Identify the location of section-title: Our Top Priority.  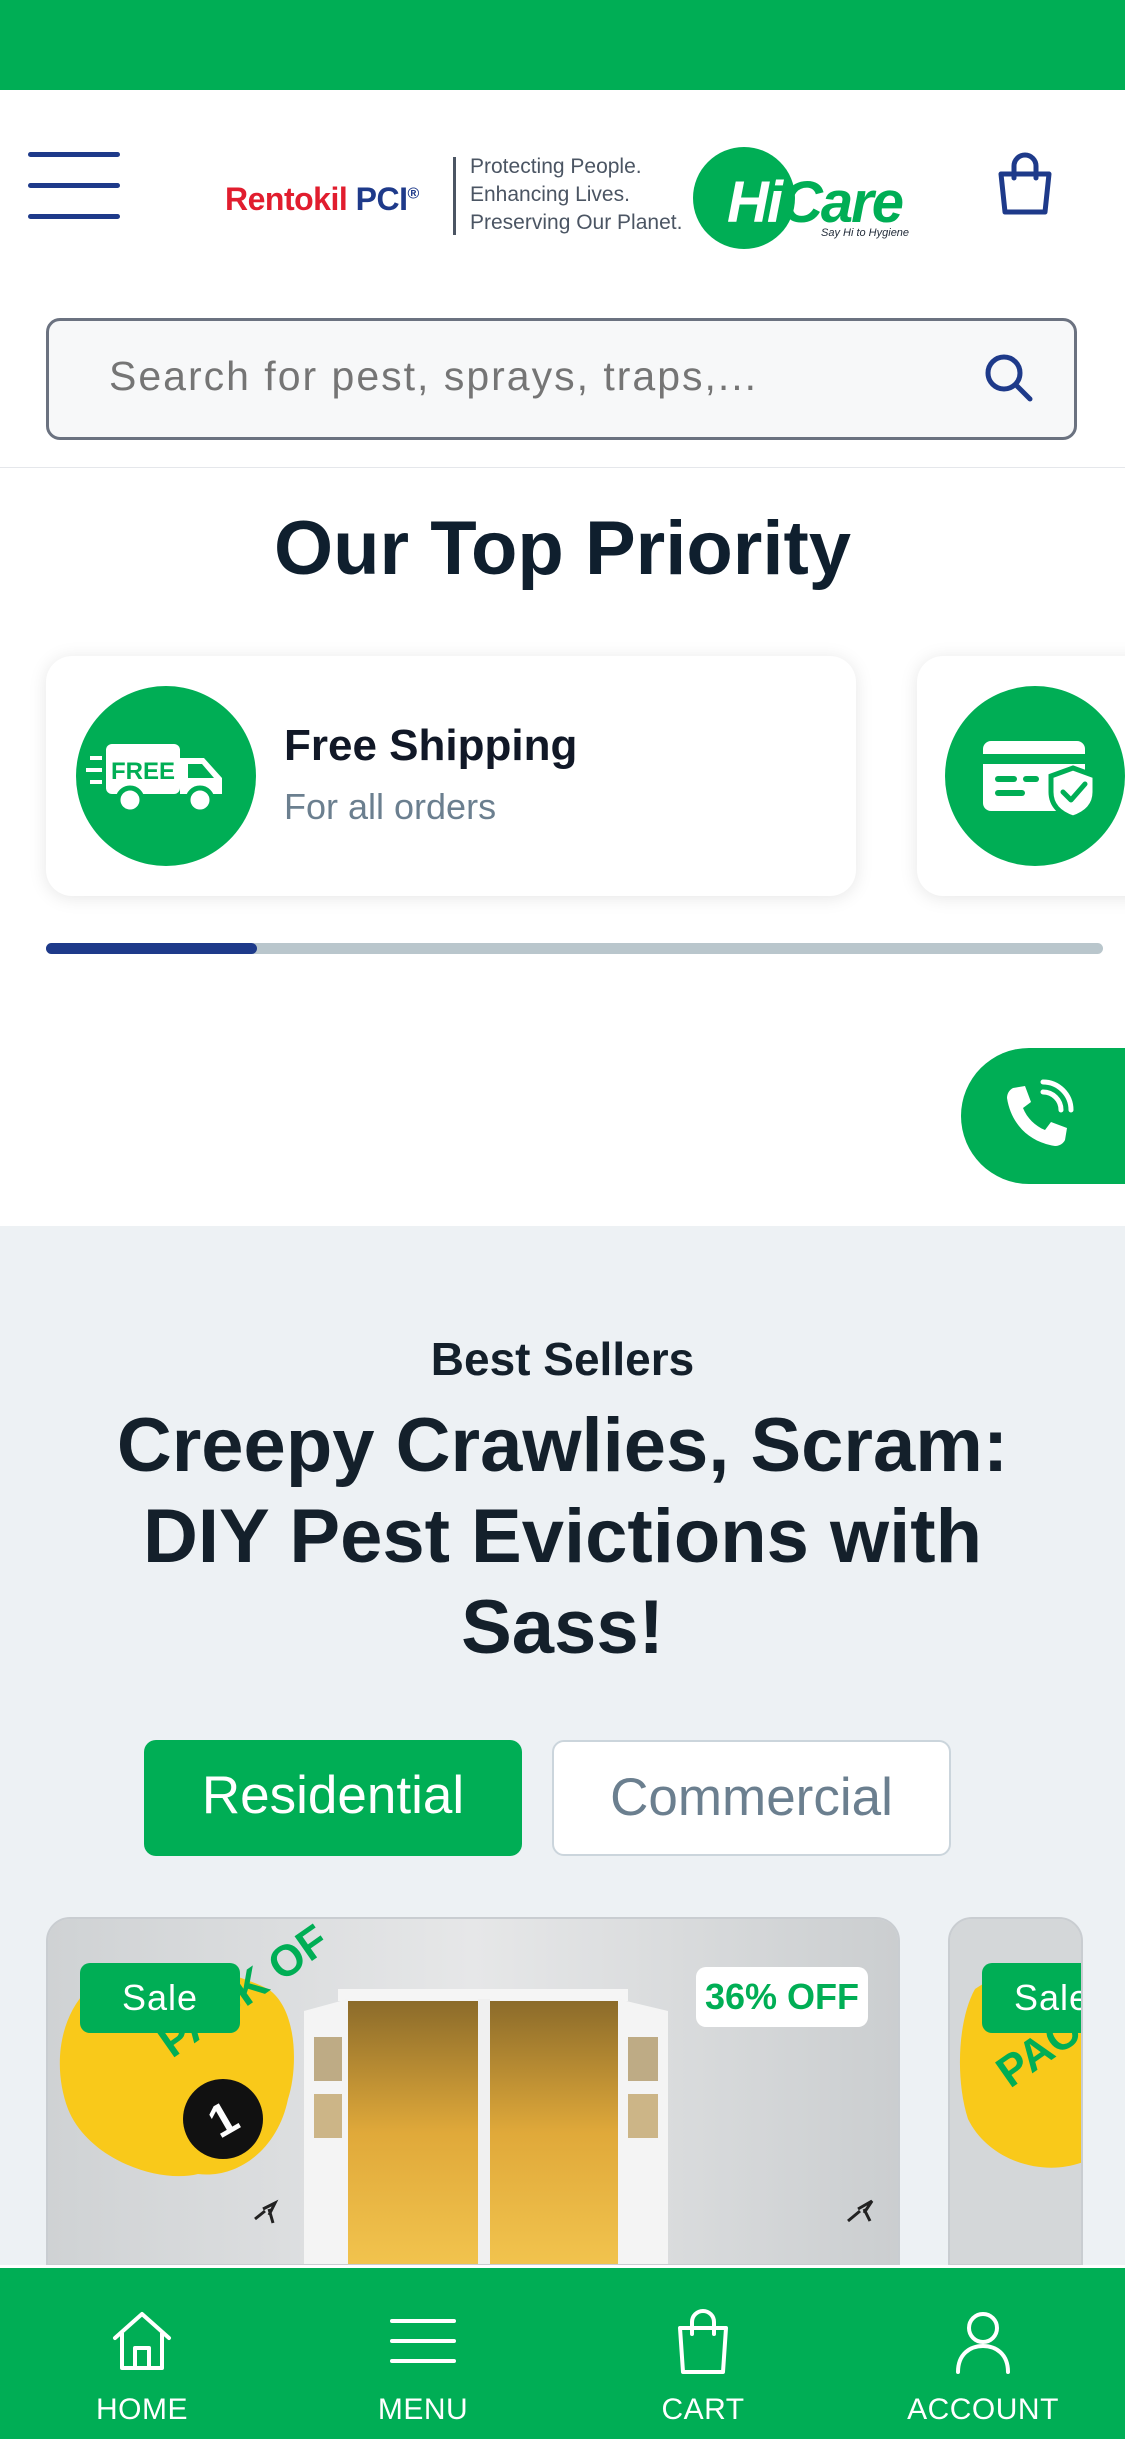
(562, 548).